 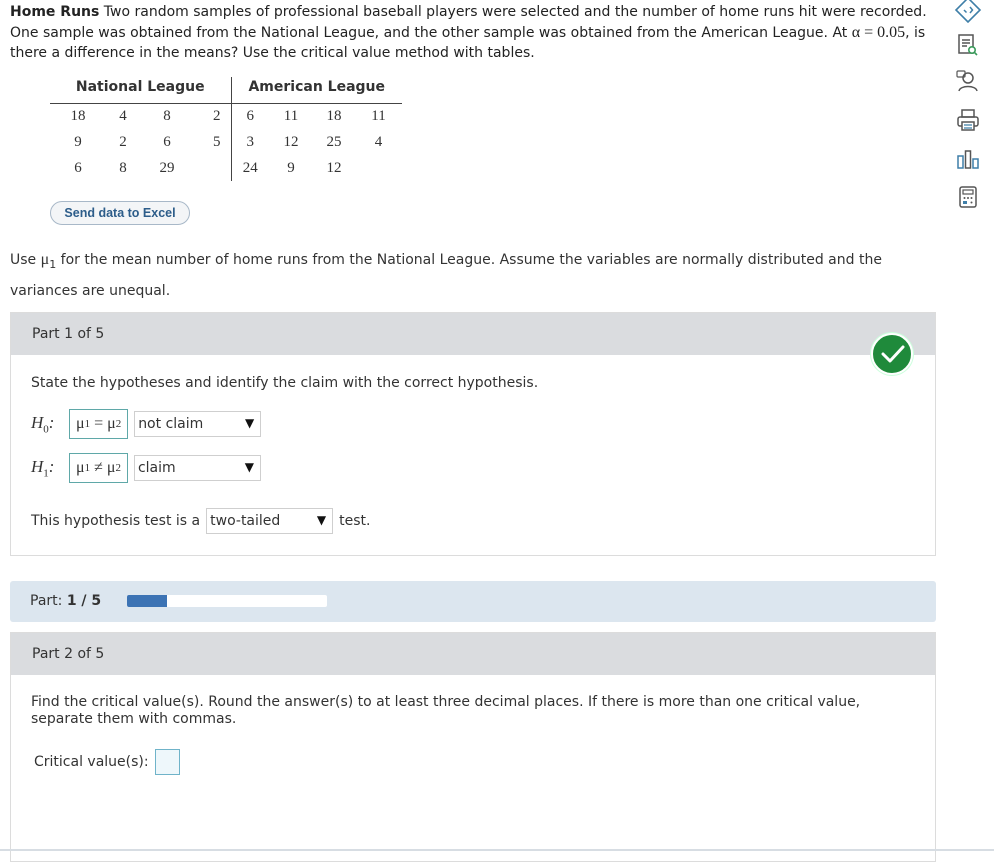 I want to click on test-type-suffix: test., so click(x=355, y=521).